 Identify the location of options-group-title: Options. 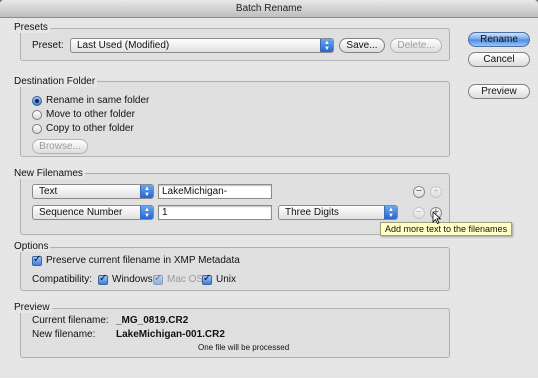
(31, 246).